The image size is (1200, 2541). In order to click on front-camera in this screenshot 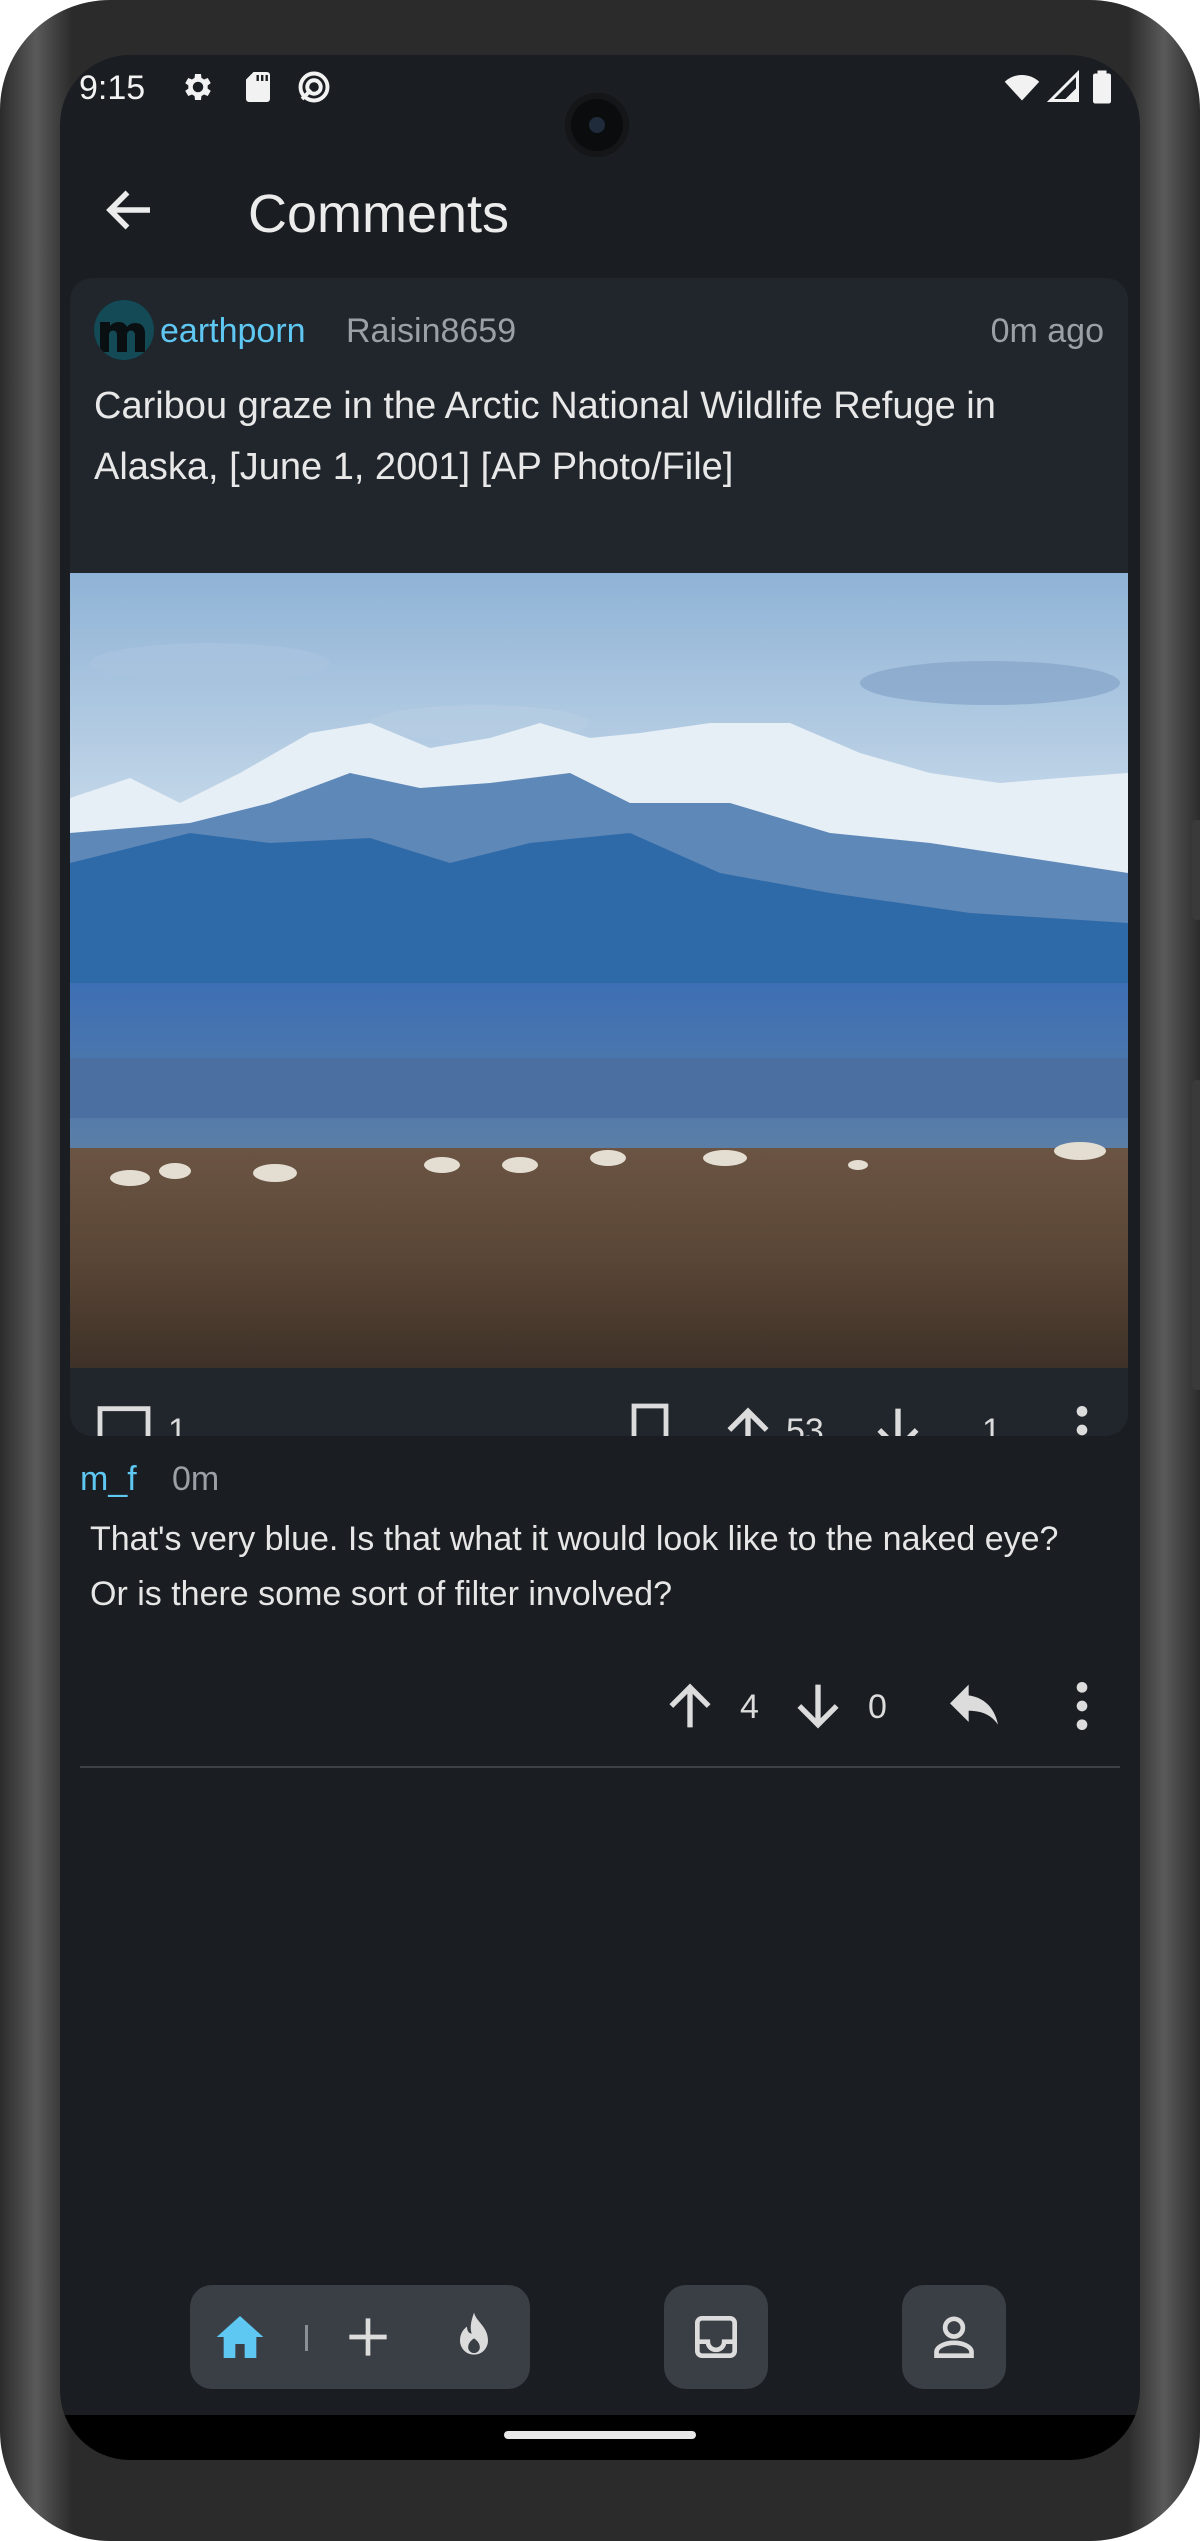, I will do `click(597, 125)`.